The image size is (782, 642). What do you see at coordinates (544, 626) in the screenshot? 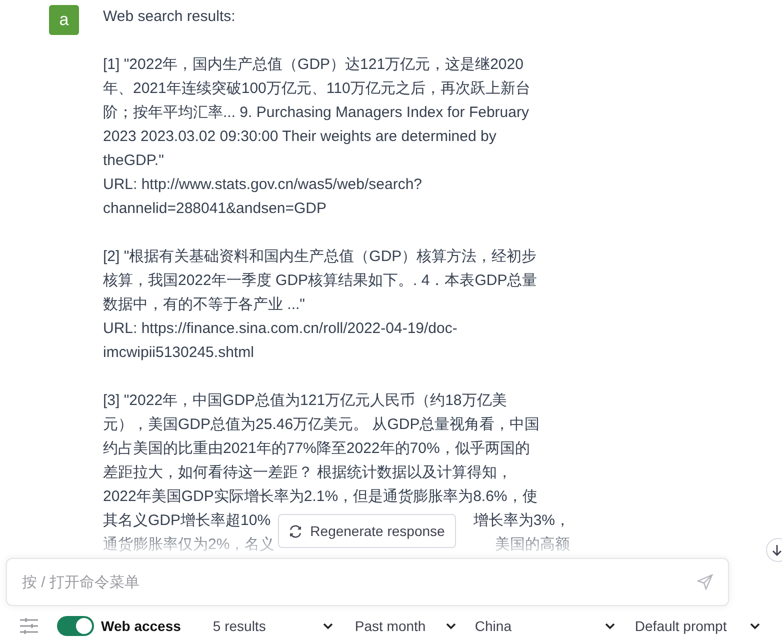
I see `filter-dropdown: China` at bounding box center [544, 626].